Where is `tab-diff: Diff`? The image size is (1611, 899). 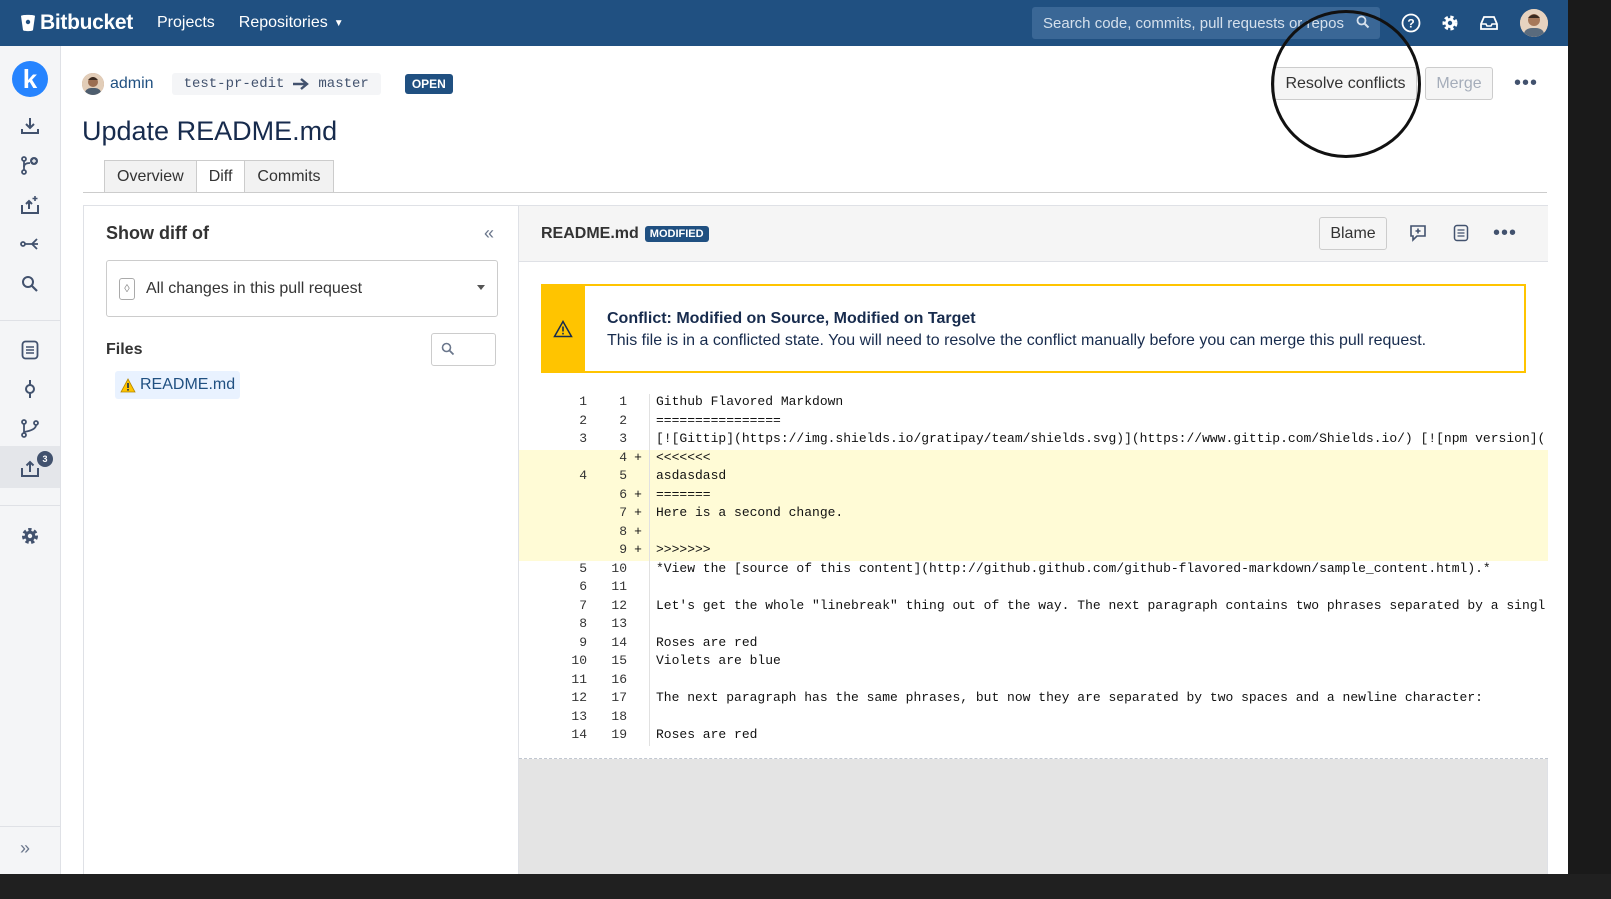 tab-diff: Diff is located at coordinates (220, 176).